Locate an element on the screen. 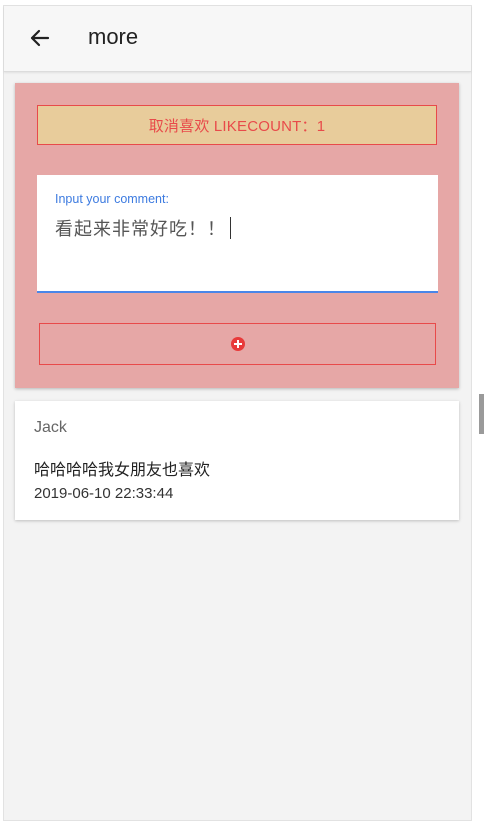 Image resolution: width=486 pixels, height=832 pixels. text-caret is located at coordinates (230, 228).